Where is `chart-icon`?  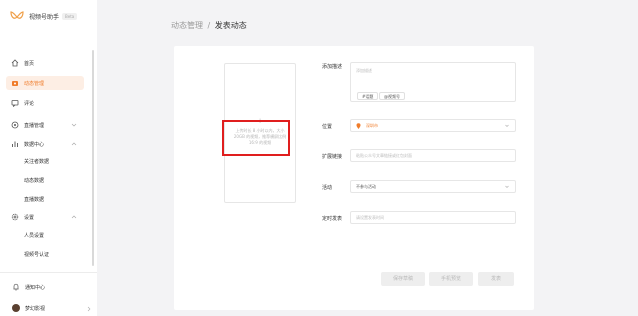
chart-icon is located at coordinates (15, 144).